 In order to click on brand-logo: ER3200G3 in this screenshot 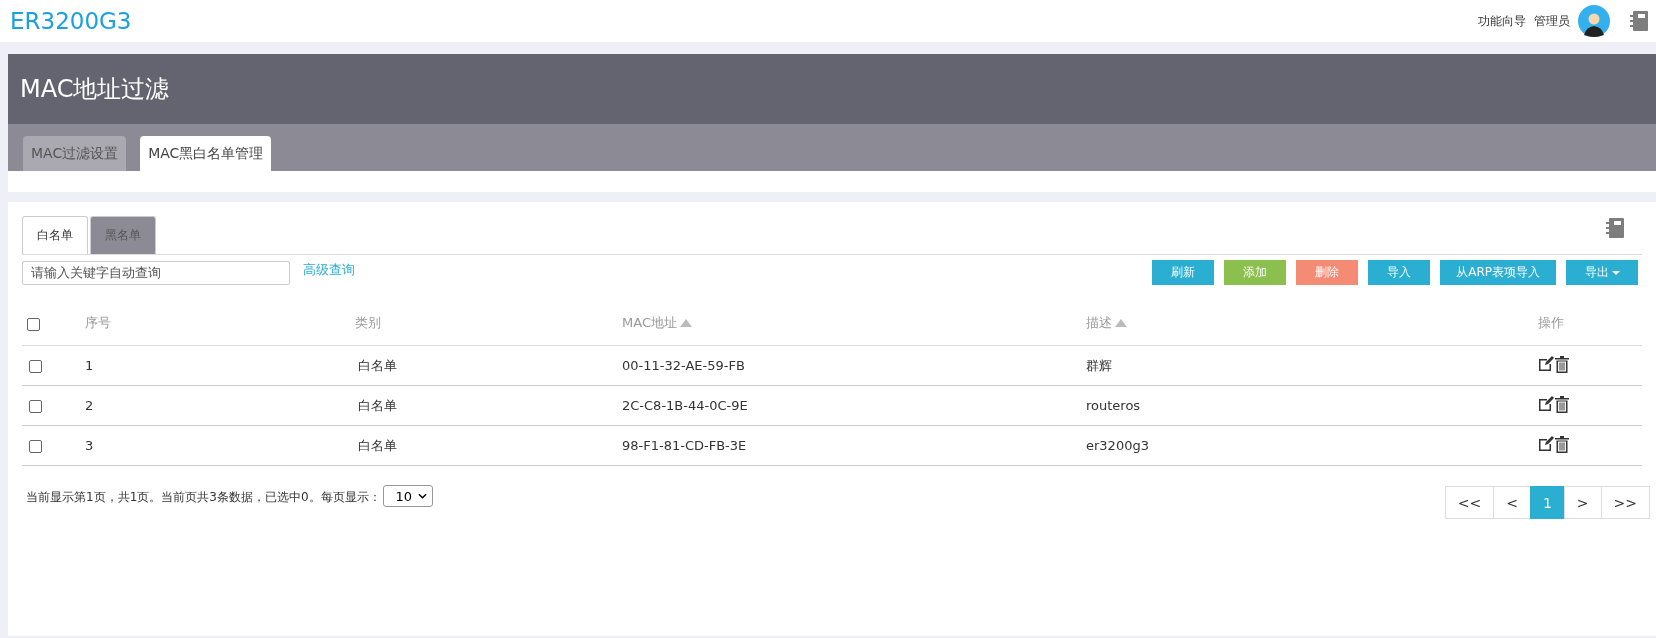, I will do `click(71, 21)`.